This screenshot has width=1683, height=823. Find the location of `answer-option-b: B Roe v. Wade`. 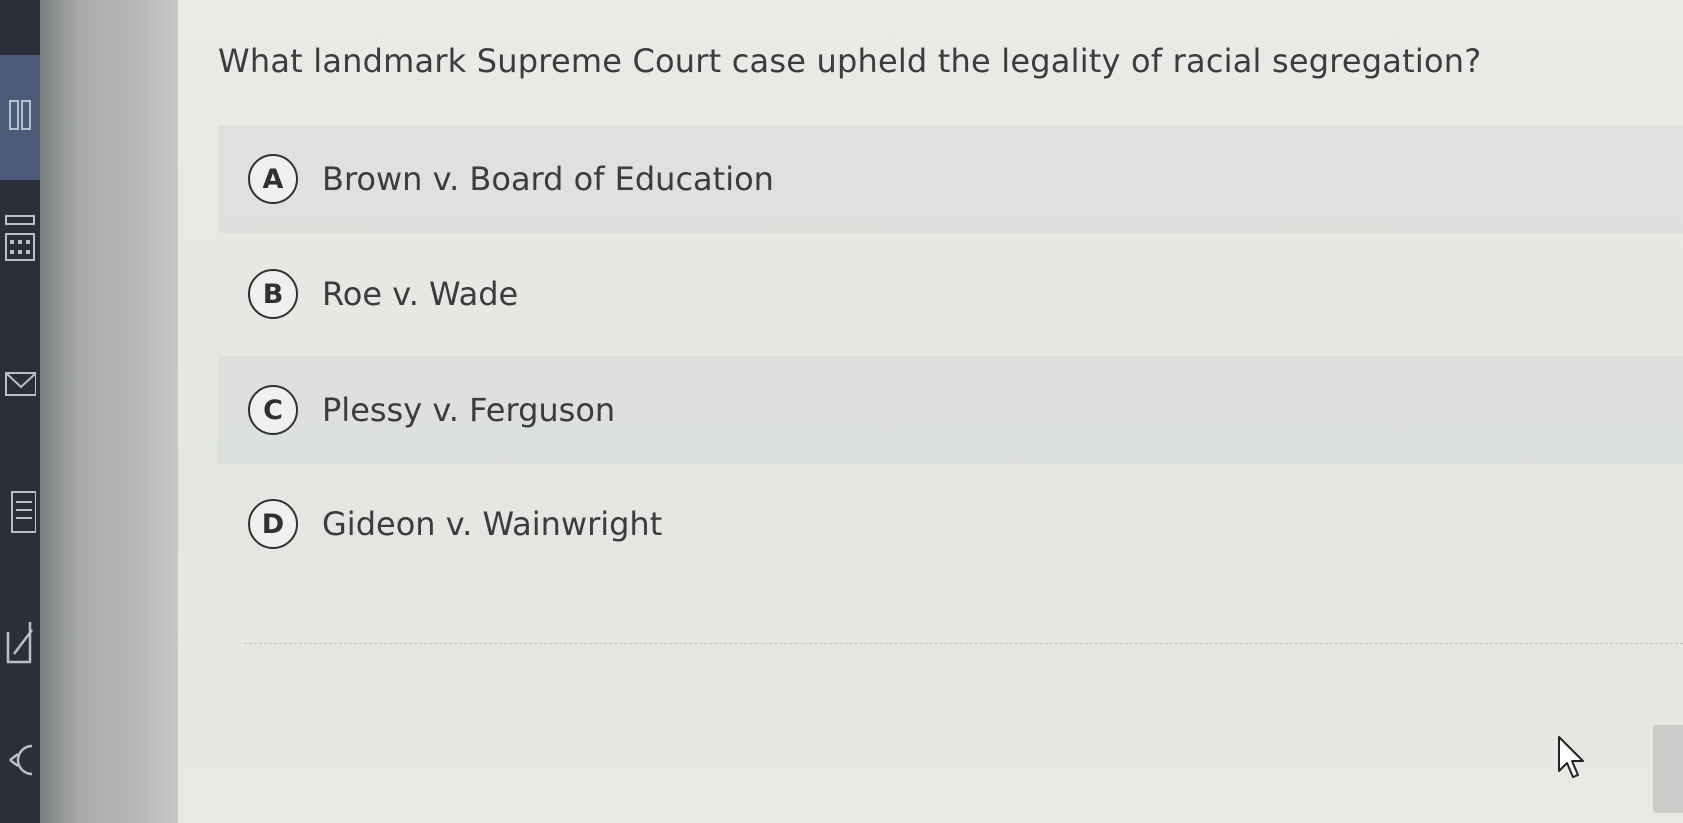

answer-option-b: B Roe v. Wade is located at coordinates (950, 294).